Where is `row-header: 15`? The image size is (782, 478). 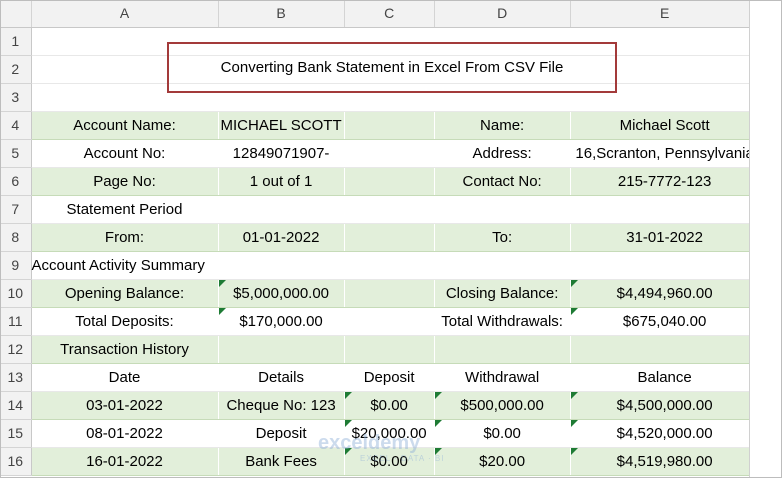 row-header: 15 is located at coordinates (16, 433).